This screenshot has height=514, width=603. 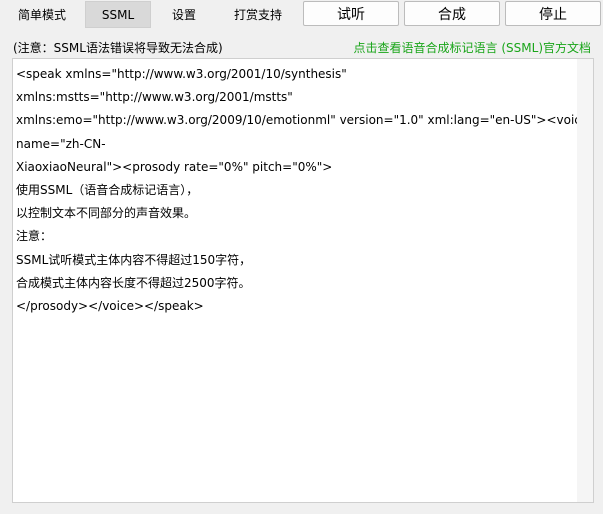 What do you see at coordinates (258, 14) in the screenshot?
I see `tab-donate: 打赏支持` at bounding box center [258, 14].